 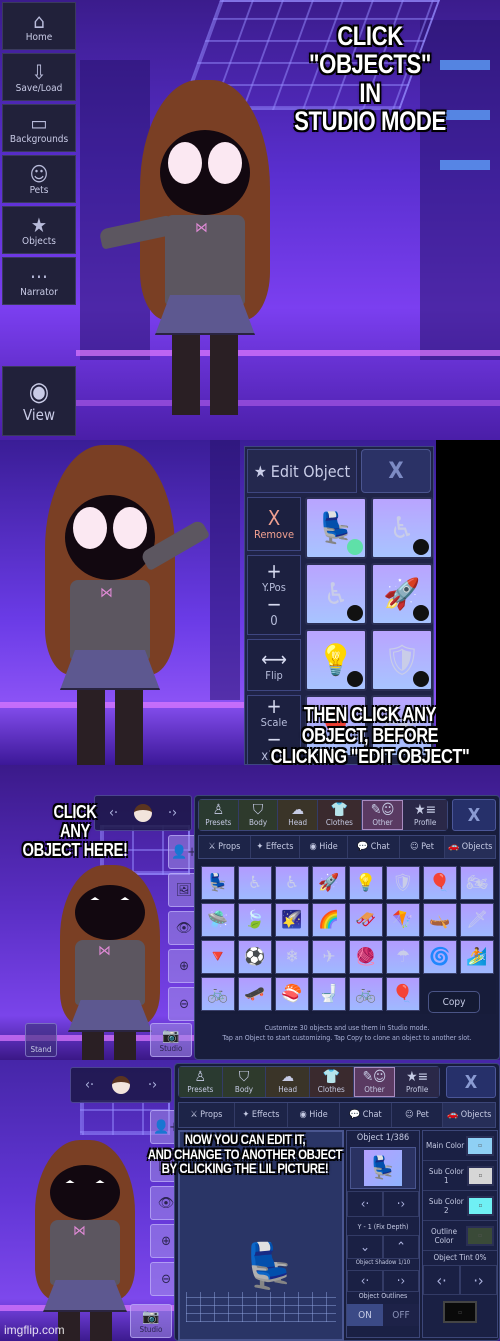 I want to click on object-slot: 🚽, so click(x=329, y=994).